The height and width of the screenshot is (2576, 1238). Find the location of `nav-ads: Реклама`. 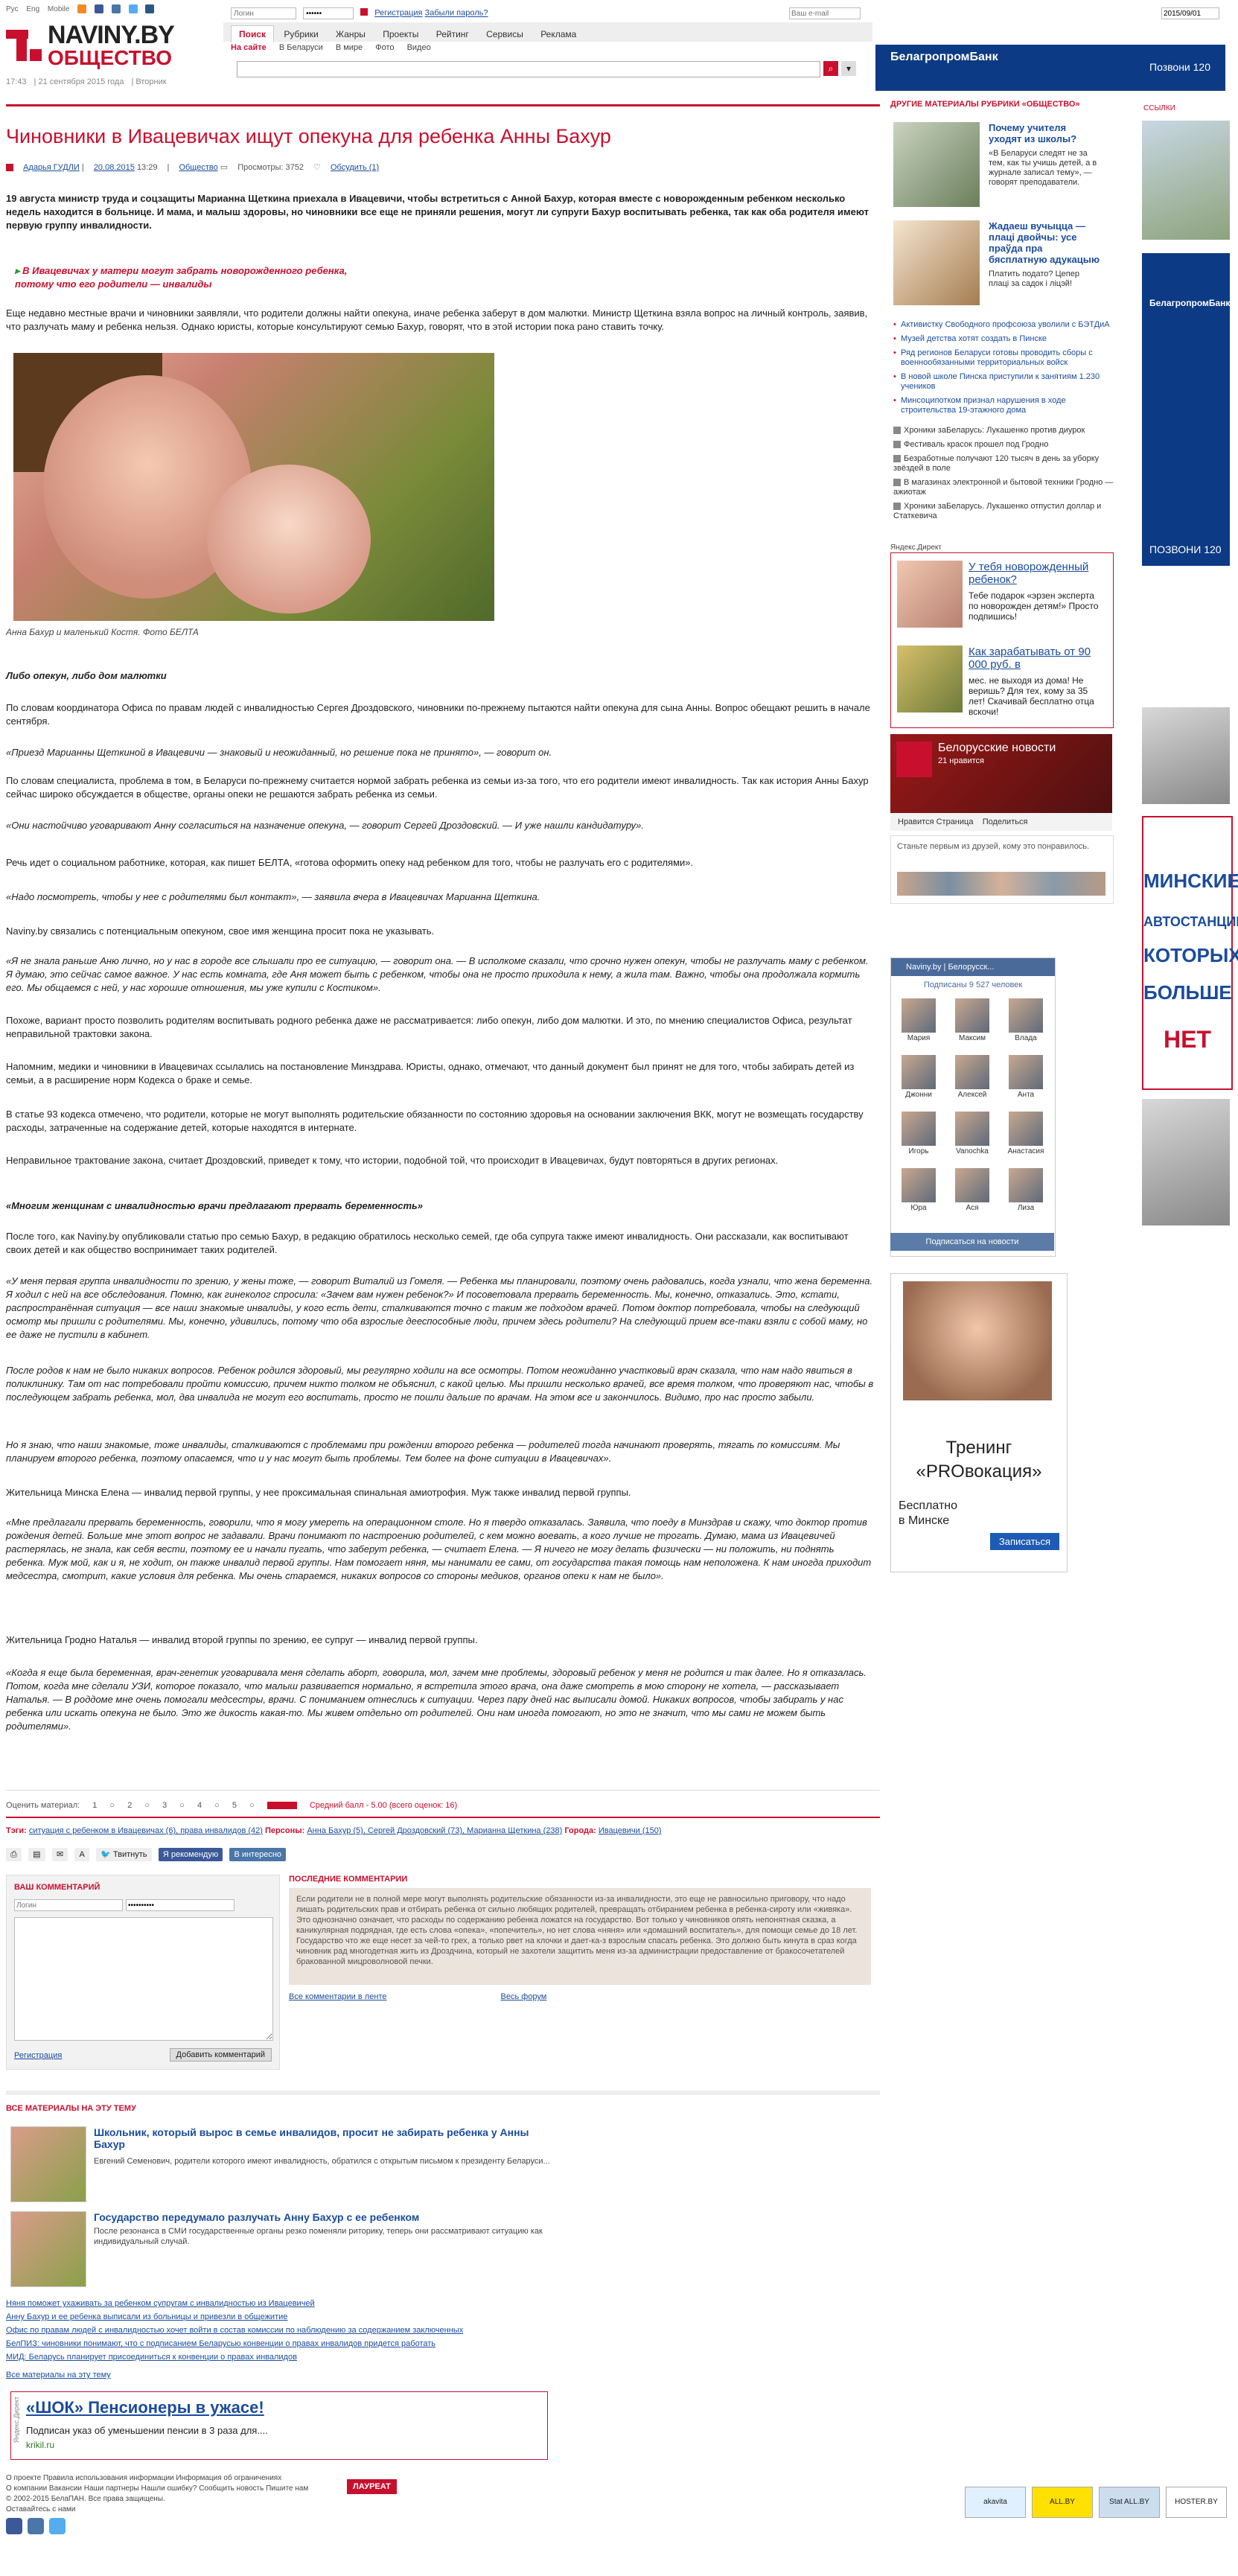

nav-ads: Реклама is located at coordinates (558, 34).